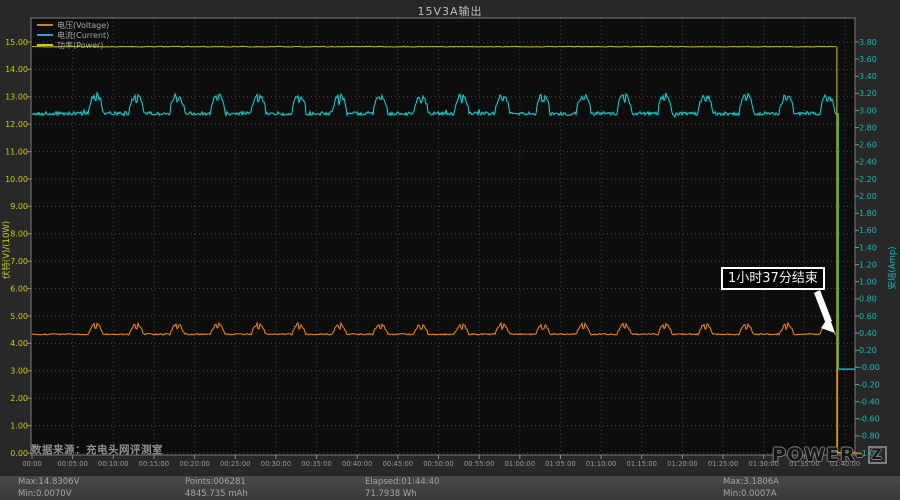 The height and width of the screenshot is (500, 900). What do you see at coordinates (433, 46) in the screenshot?
I see `voltage-trace` at bounding box center [433, 46].